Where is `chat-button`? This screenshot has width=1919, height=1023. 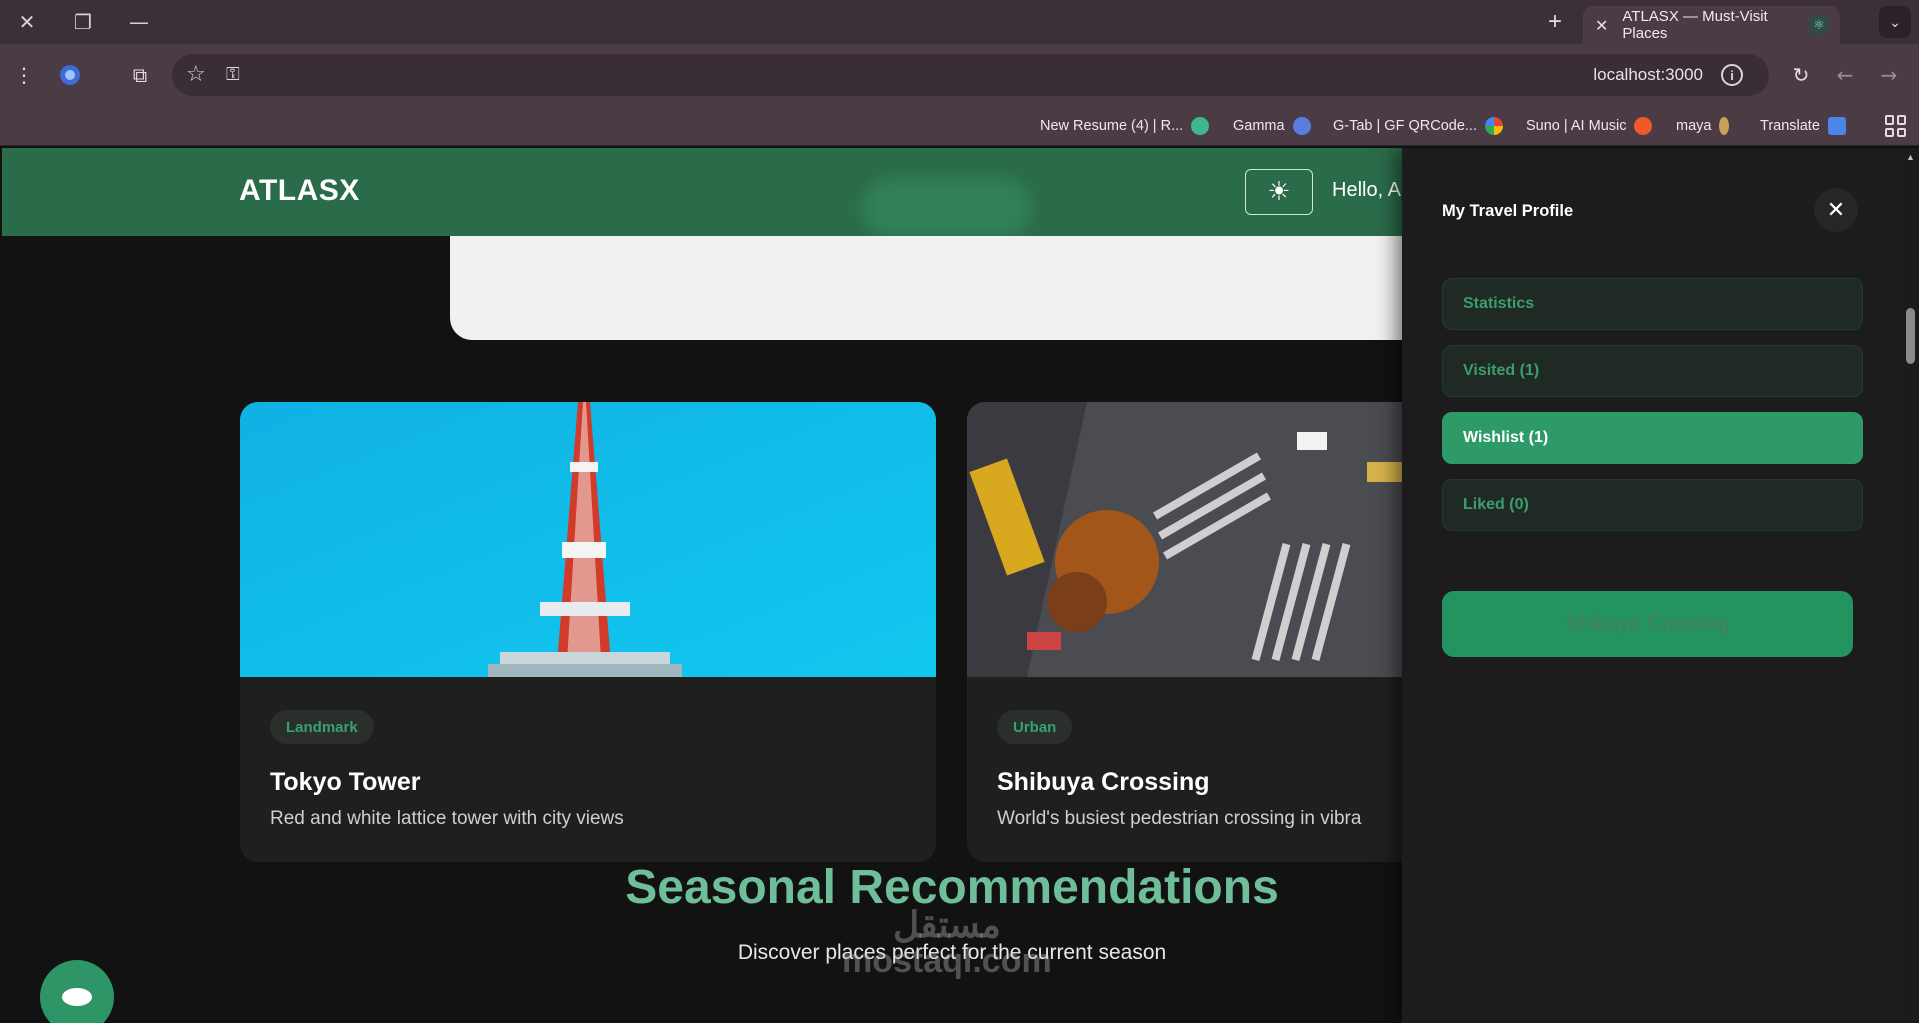 chat-button is located at coordinates (77, 991).